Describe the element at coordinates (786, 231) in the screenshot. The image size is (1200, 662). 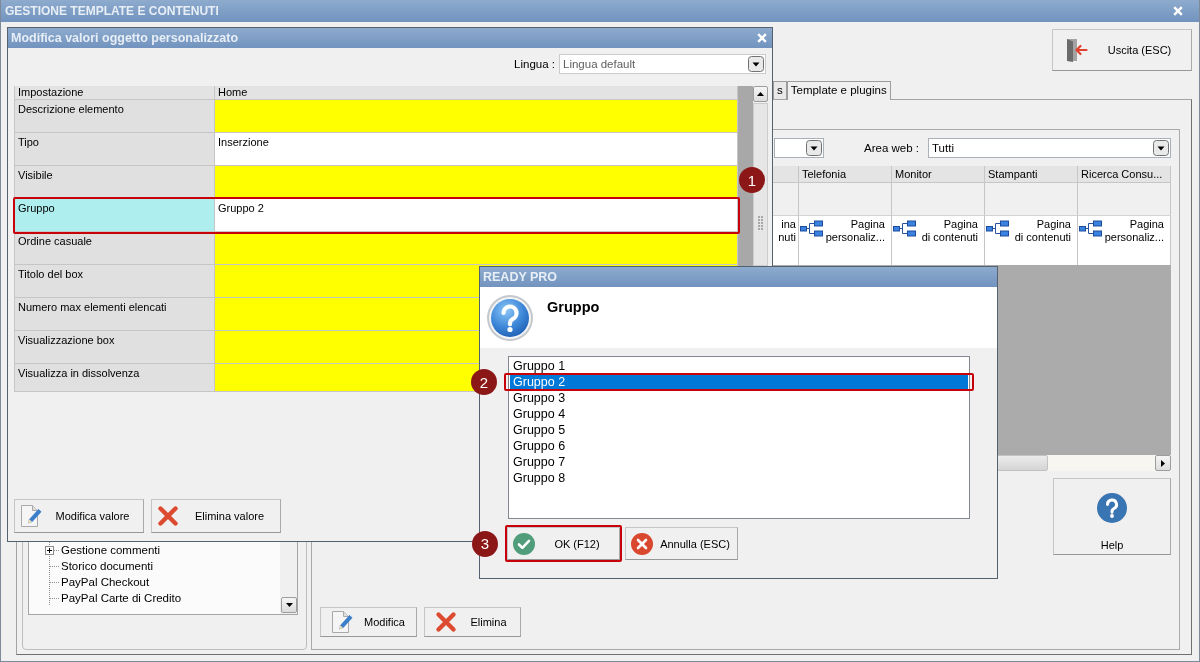
I see `page-type-label: ina nuti` at that location.